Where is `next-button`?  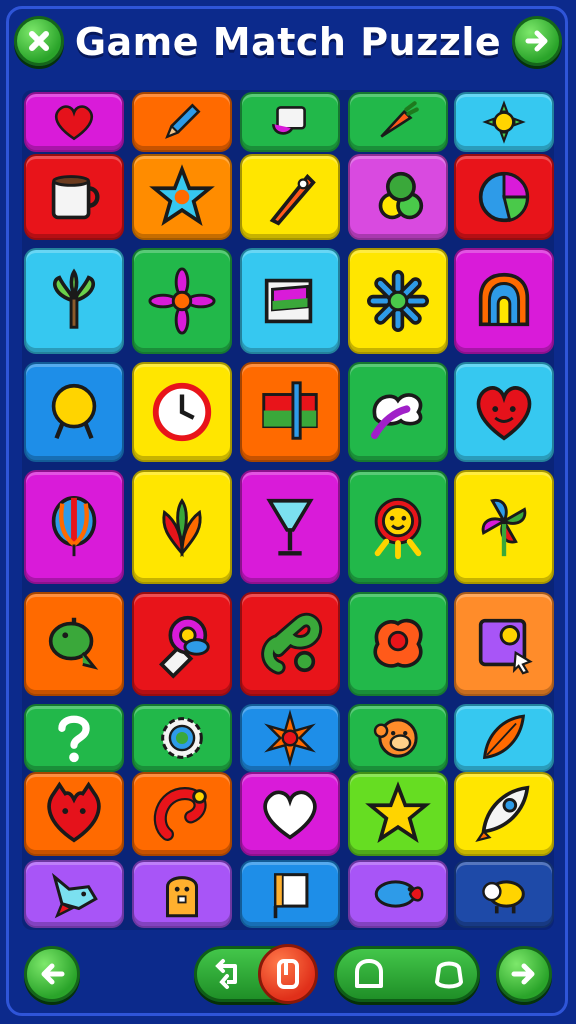 next-button is located at coordinates (537, 41).